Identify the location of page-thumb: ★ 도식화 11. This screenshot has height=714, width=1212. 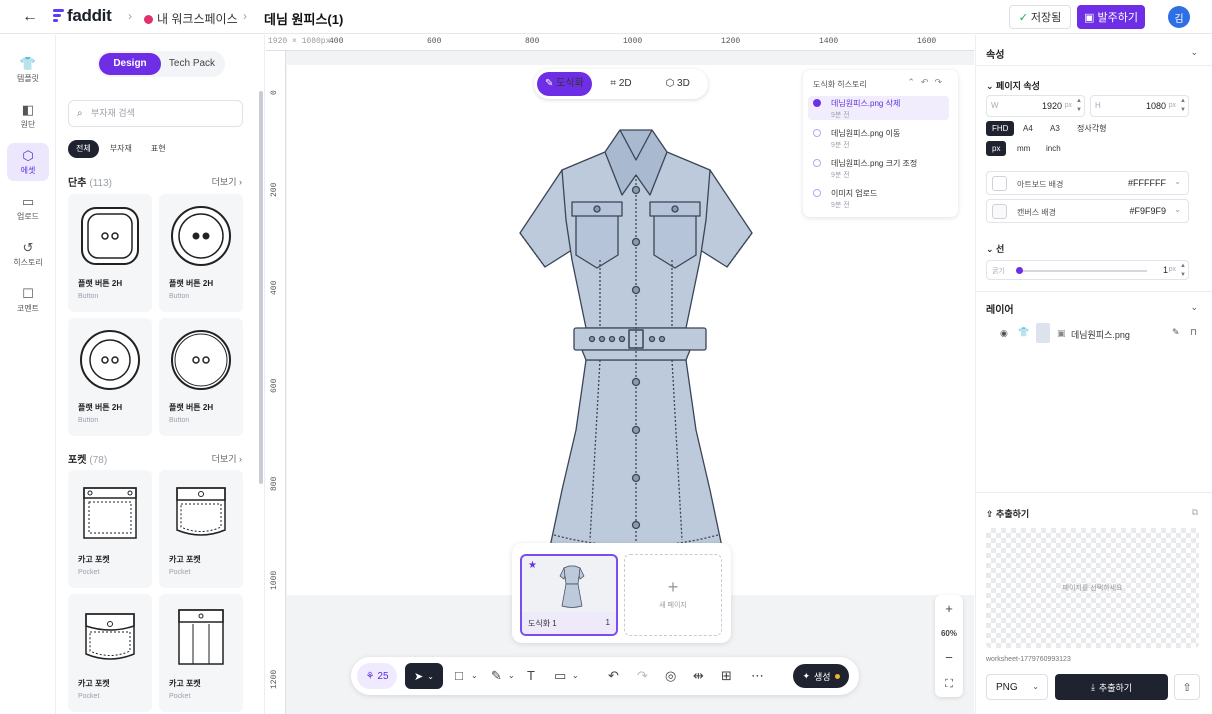
(569, 595).